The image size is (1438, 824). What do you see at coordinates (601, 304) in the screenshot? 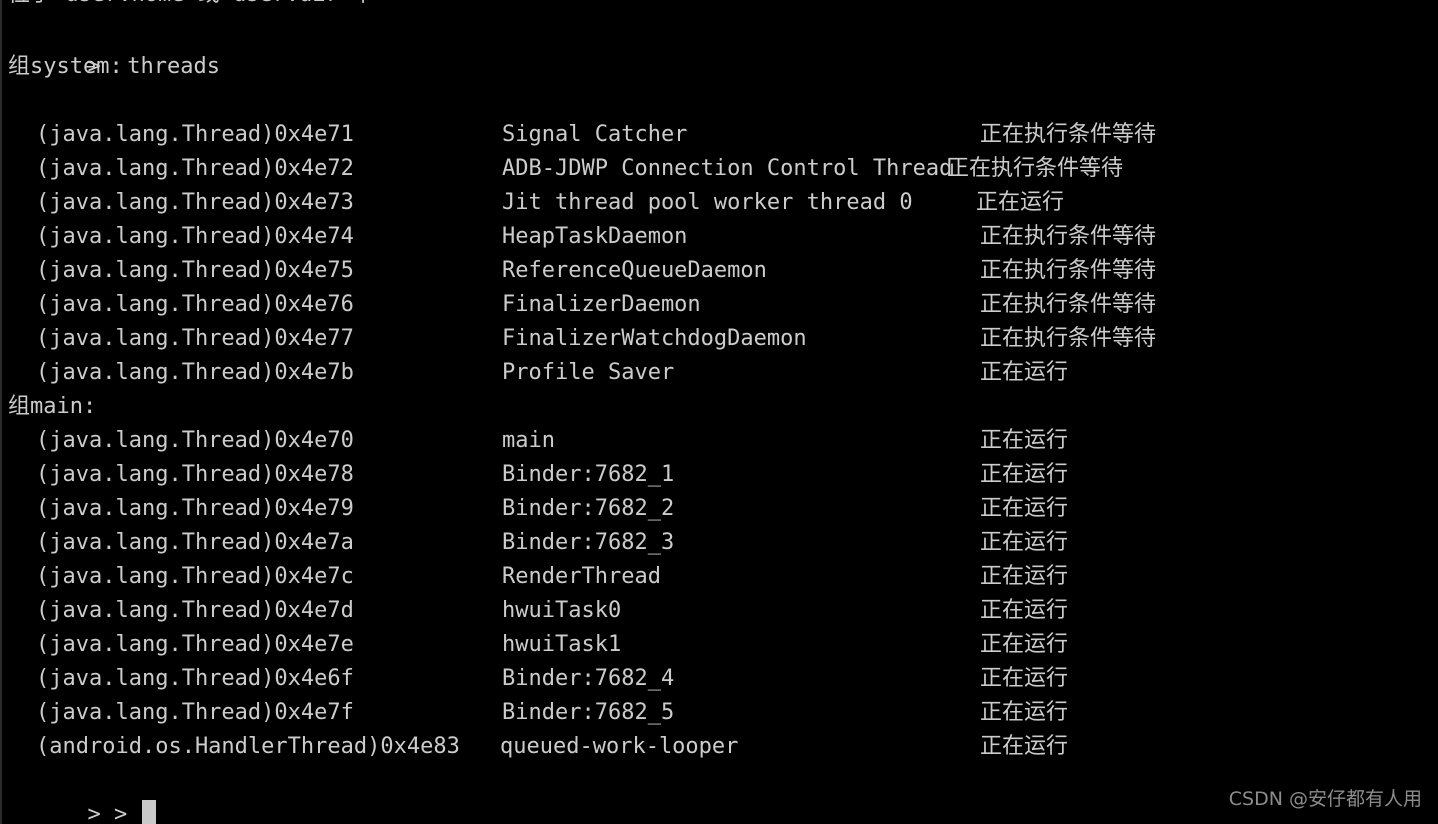
I see `thread-name: FinalizerDaemon` at bounding box center [601, 304].